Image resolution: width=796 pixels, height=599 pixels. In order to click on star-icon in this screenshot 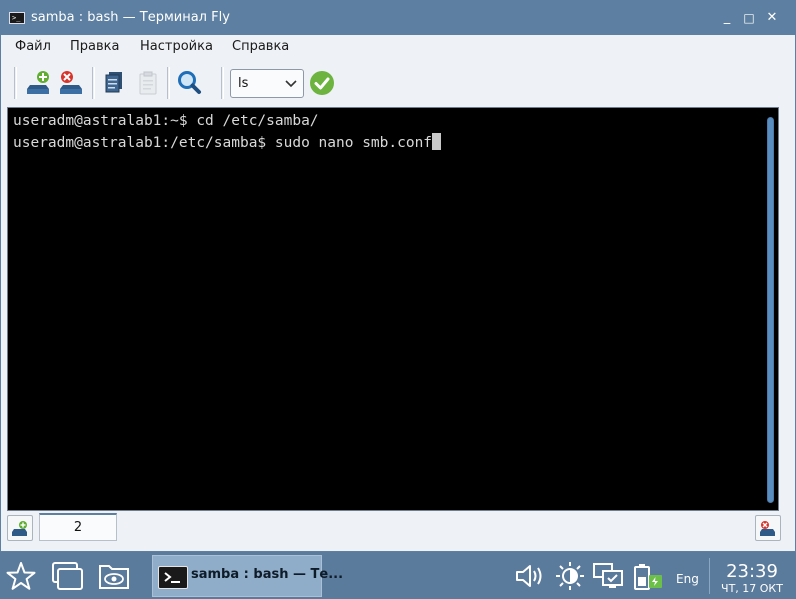, I will do `click(21, 576)`.